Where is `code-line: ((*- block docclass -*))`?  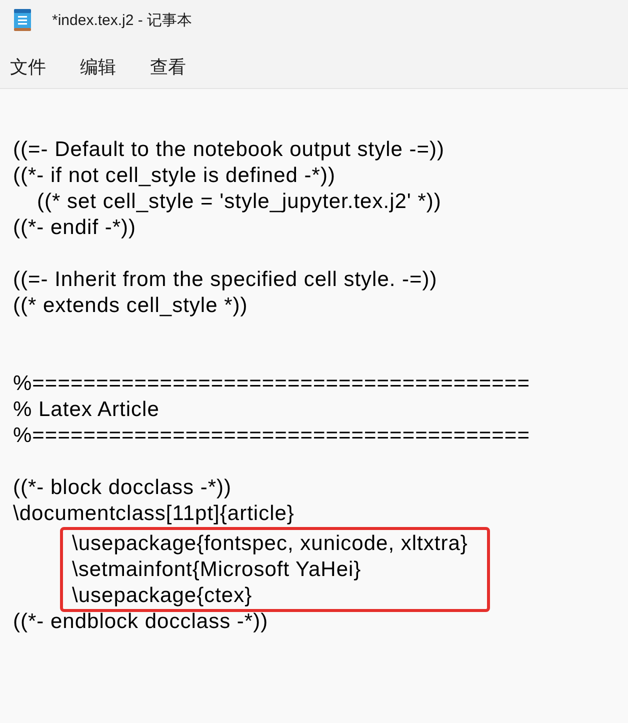
code-line: ((*- block docclass -*)) is located at coordinates (122, 488).